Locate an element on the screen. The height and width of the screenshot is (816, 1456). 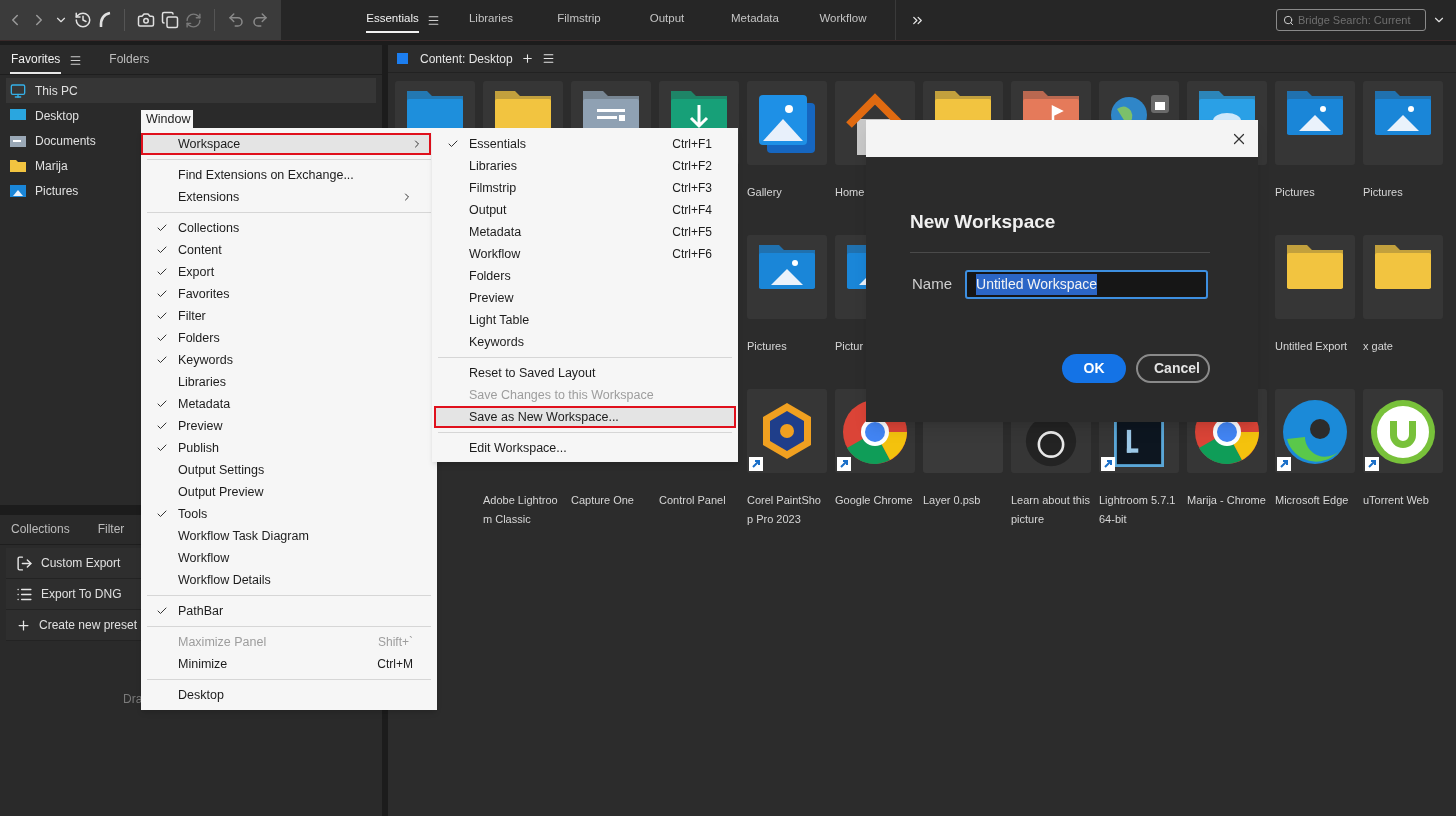
panel-title: Content: Desktop is located at coordinates (466, 59).